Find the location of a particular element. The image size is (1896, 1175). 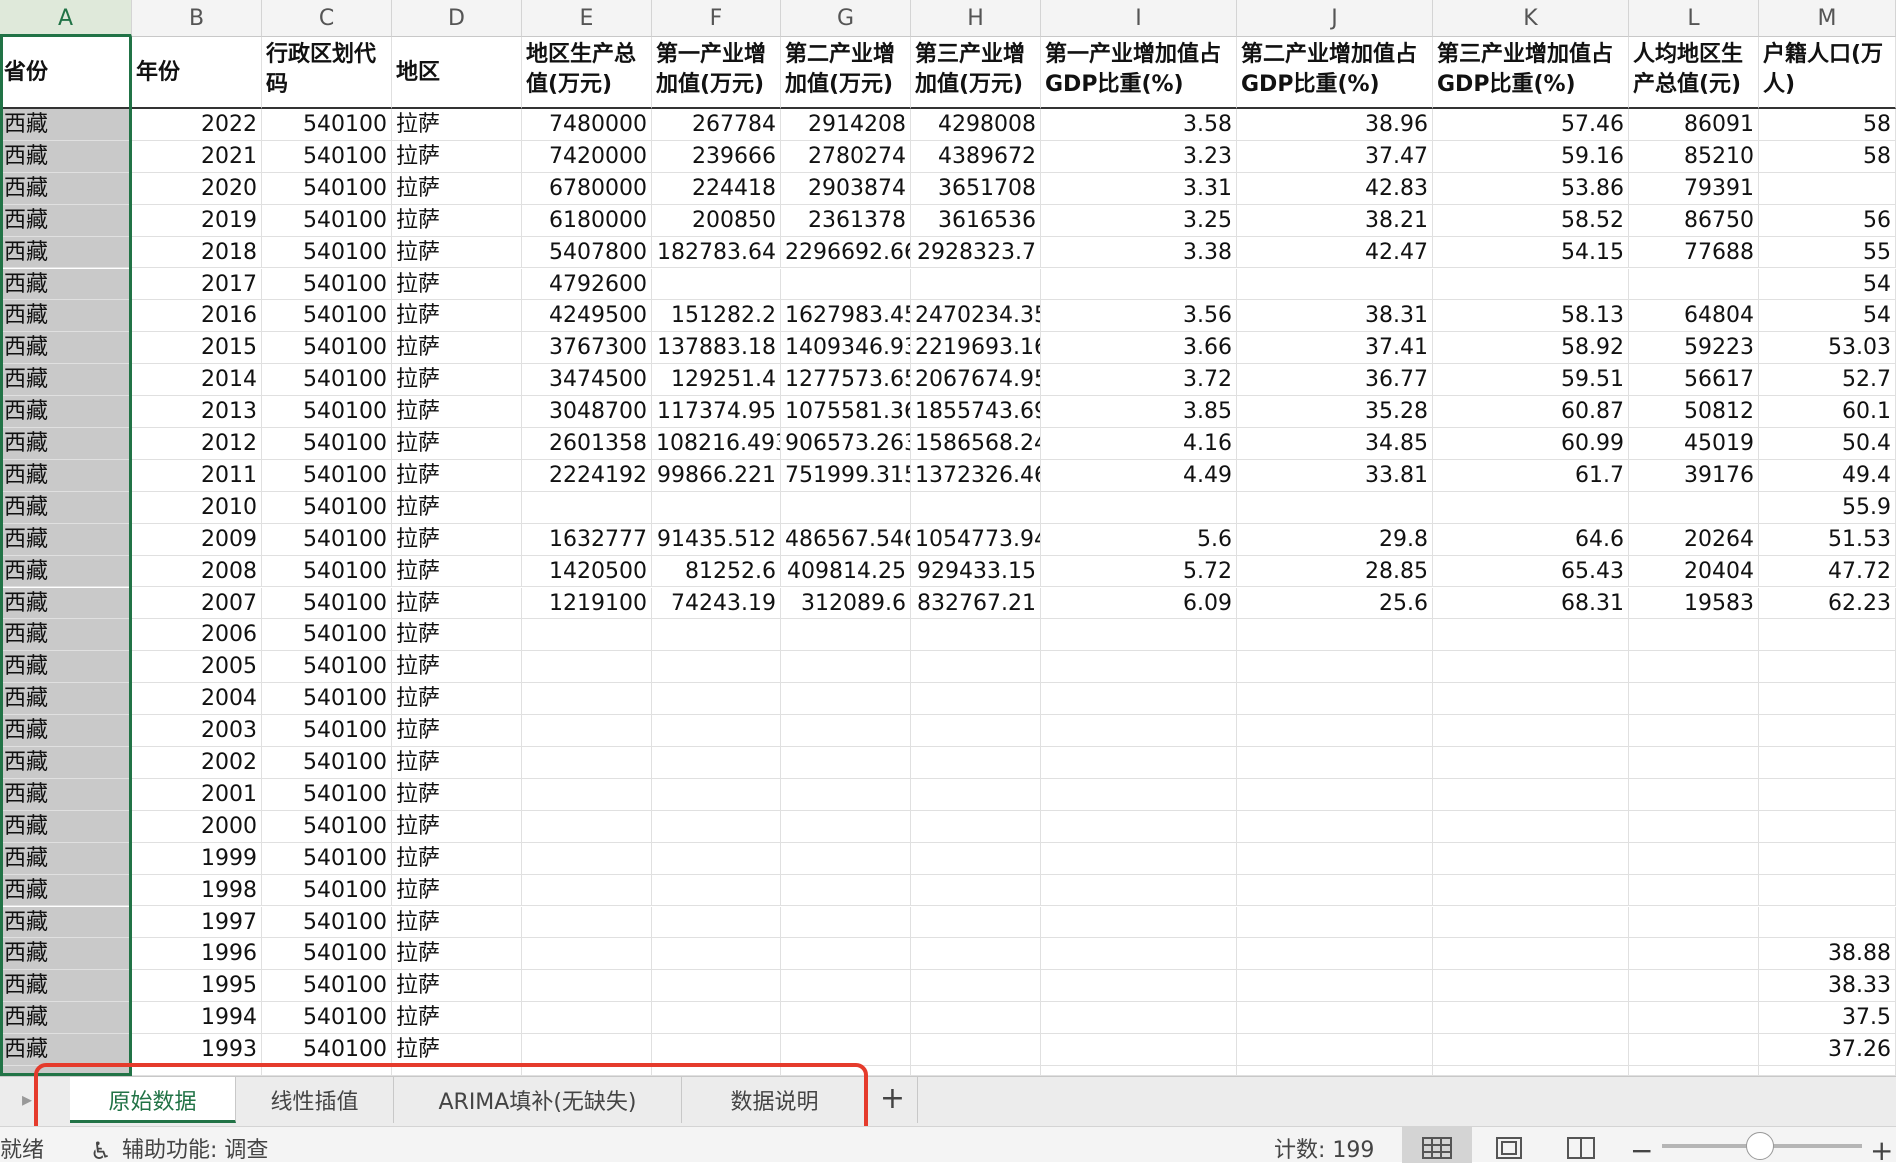

zoom-in-button: + is located at coordinates (1881, 1151).